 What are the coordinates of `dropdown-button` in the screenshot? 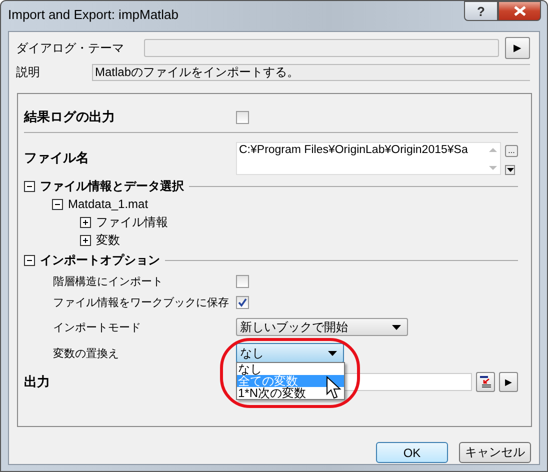 It's located at (510, 170).